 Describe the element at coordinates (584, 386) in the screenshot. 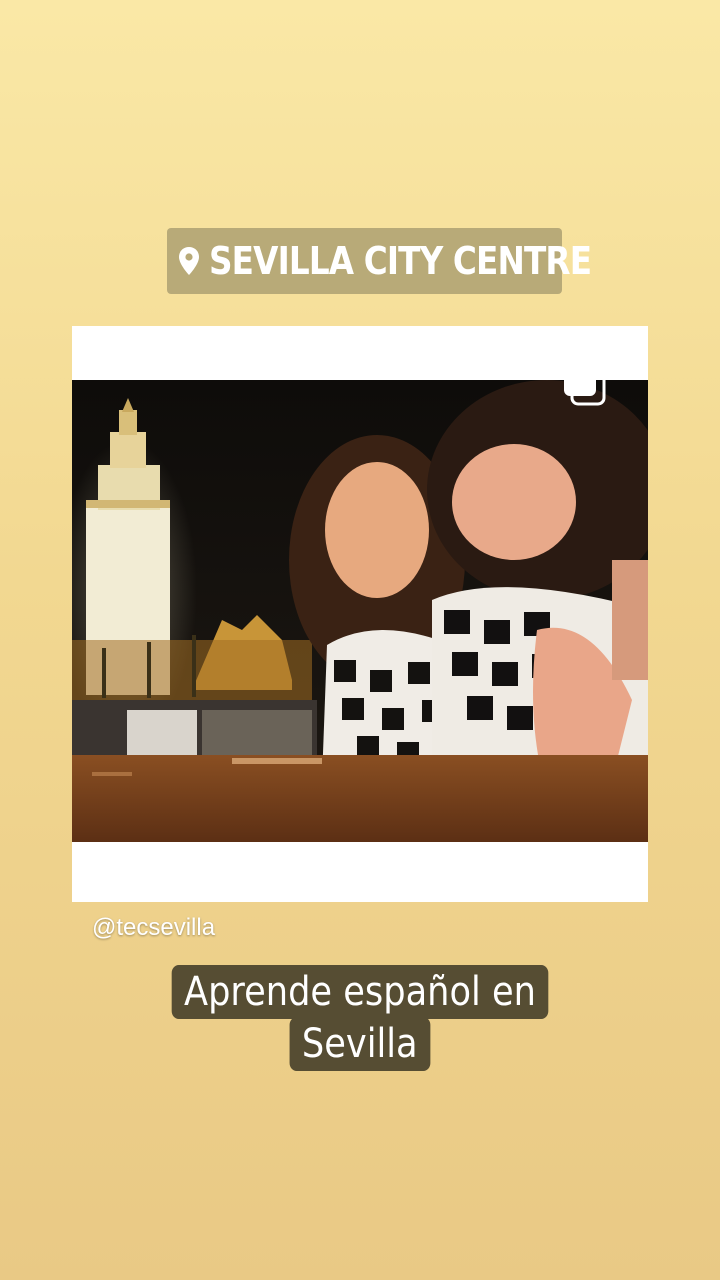

I see `multiple-posts-icon` at that location.